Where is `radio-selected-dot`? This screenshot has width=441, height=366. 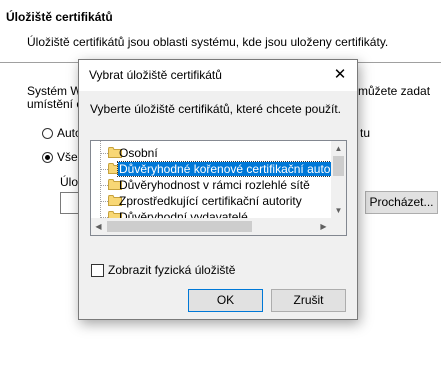 radio-selected-dot is located at coordinates (47, 157).